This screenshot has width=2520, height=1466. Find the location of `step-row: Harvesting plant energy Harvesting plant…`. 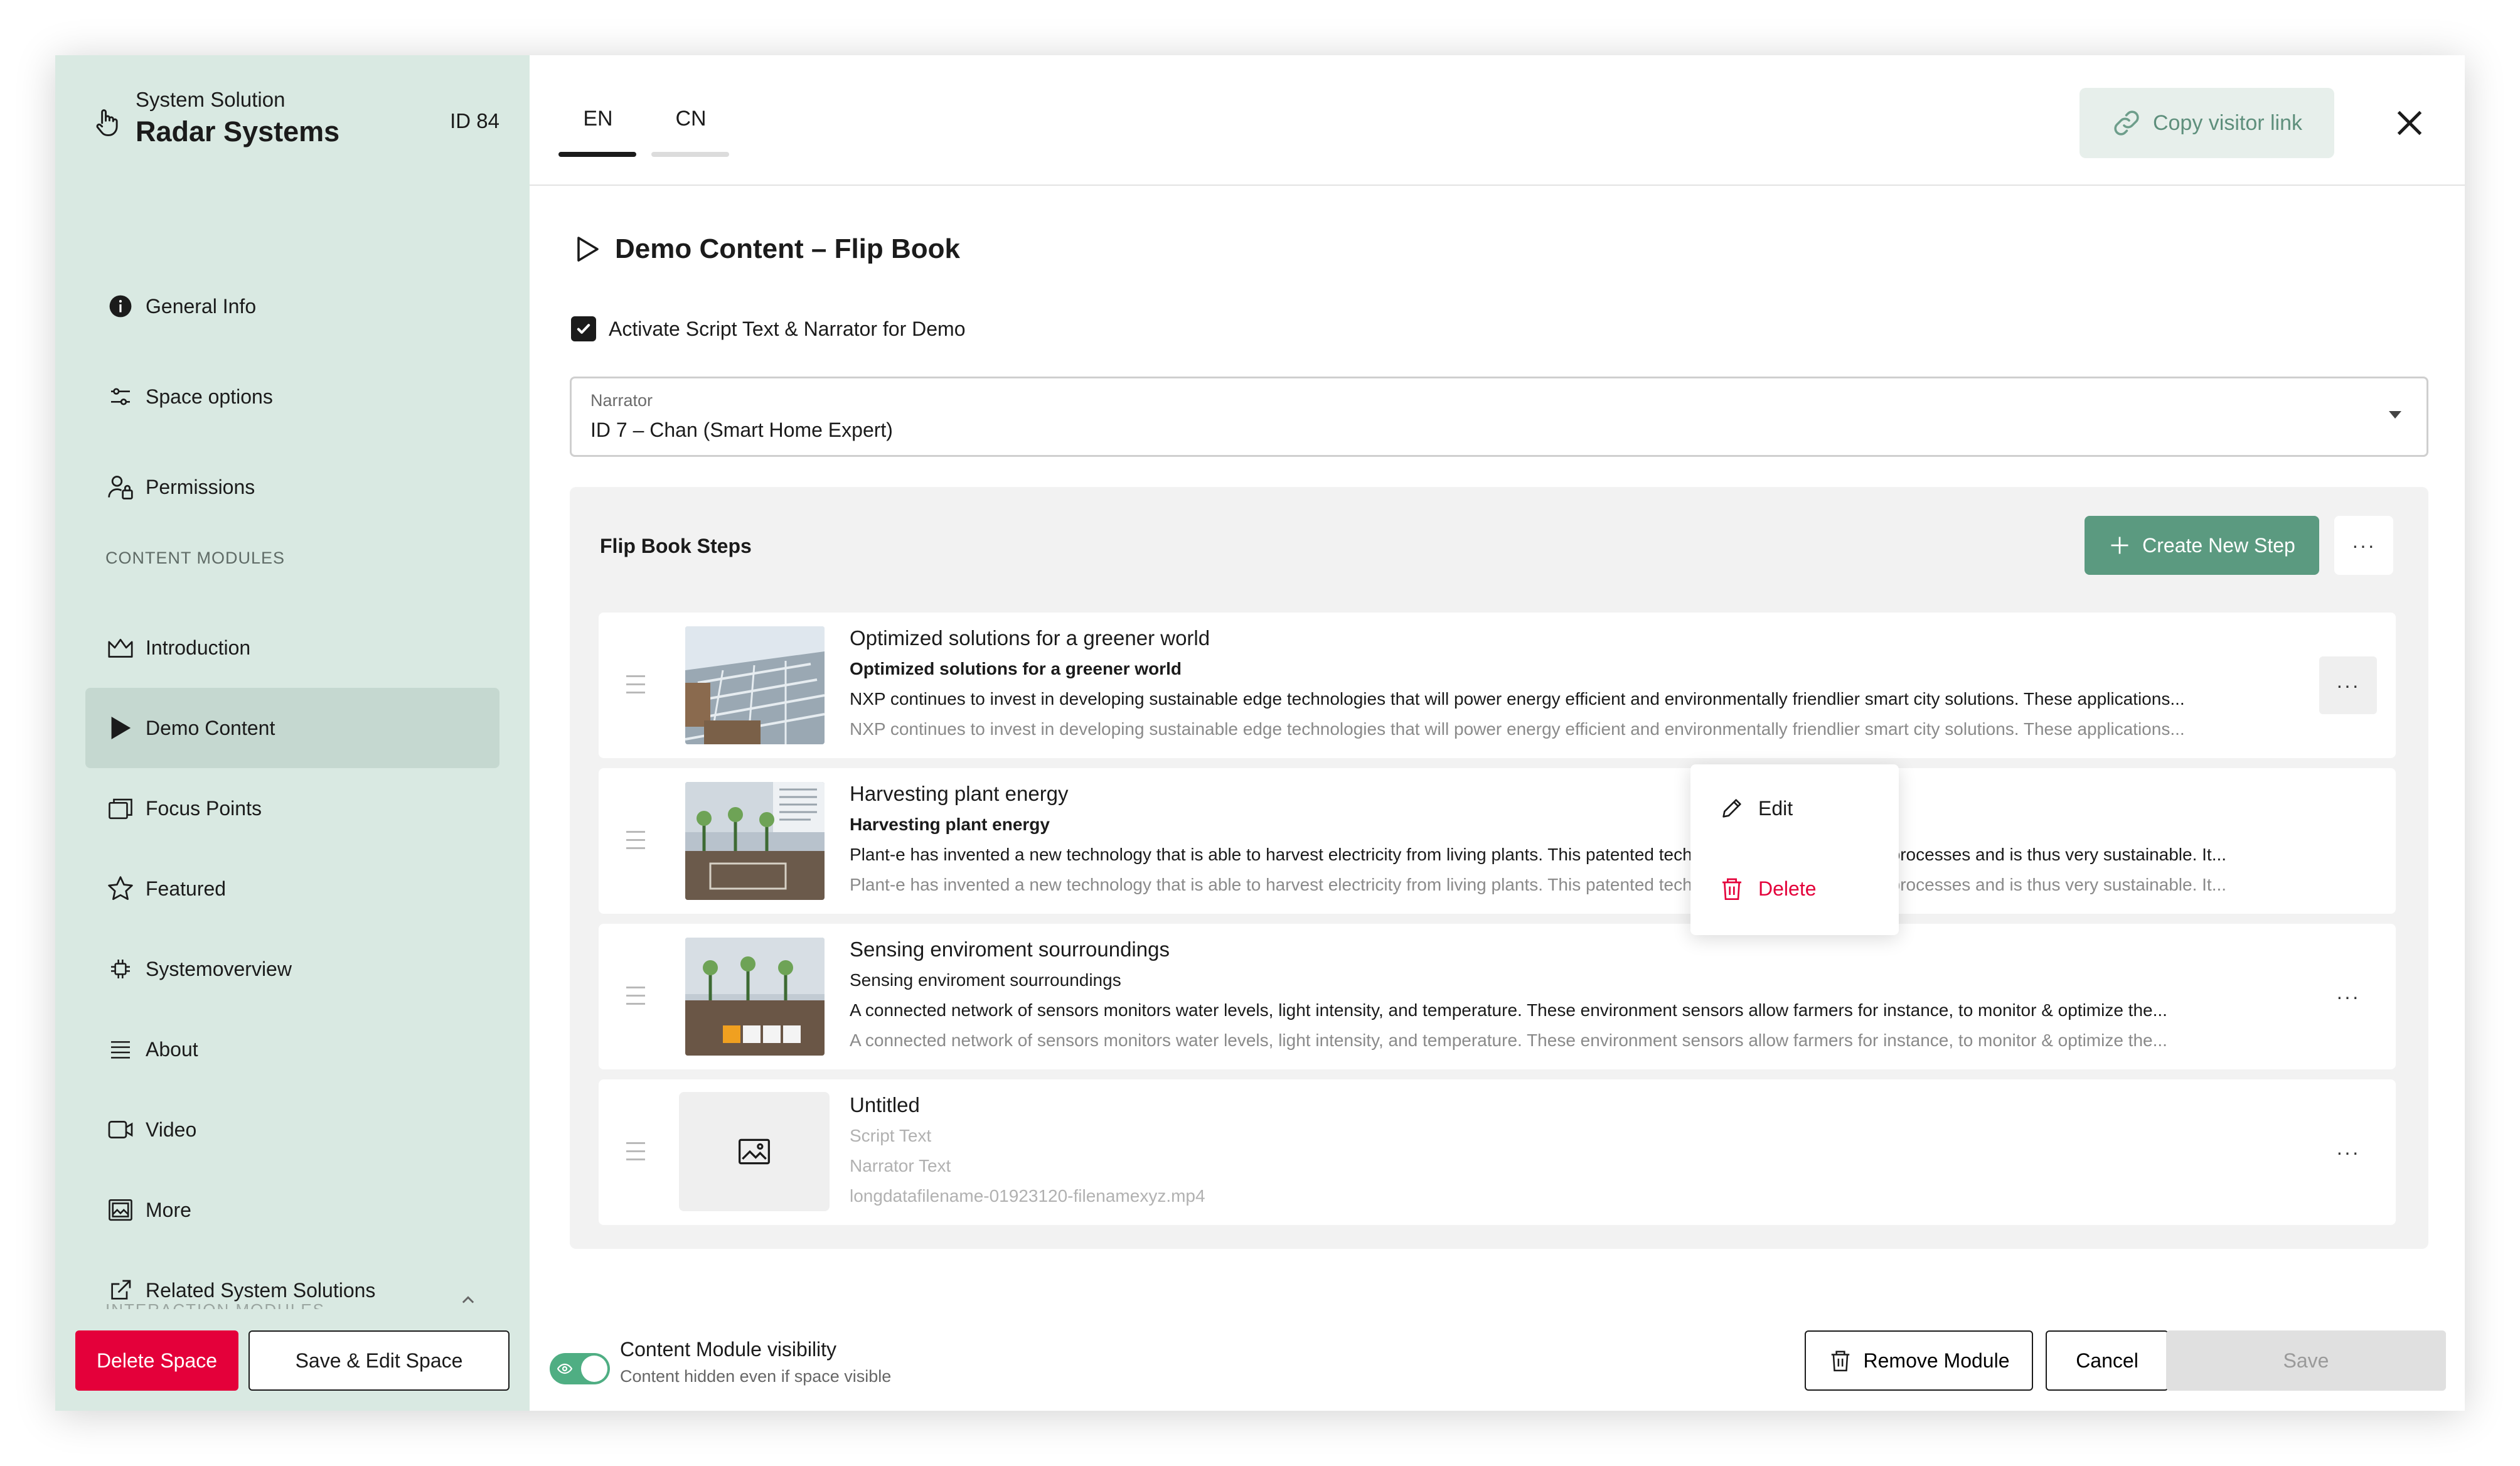

step-row: Harvesting plant energy Harvesting plant… is located at coordinates (1497, 841).